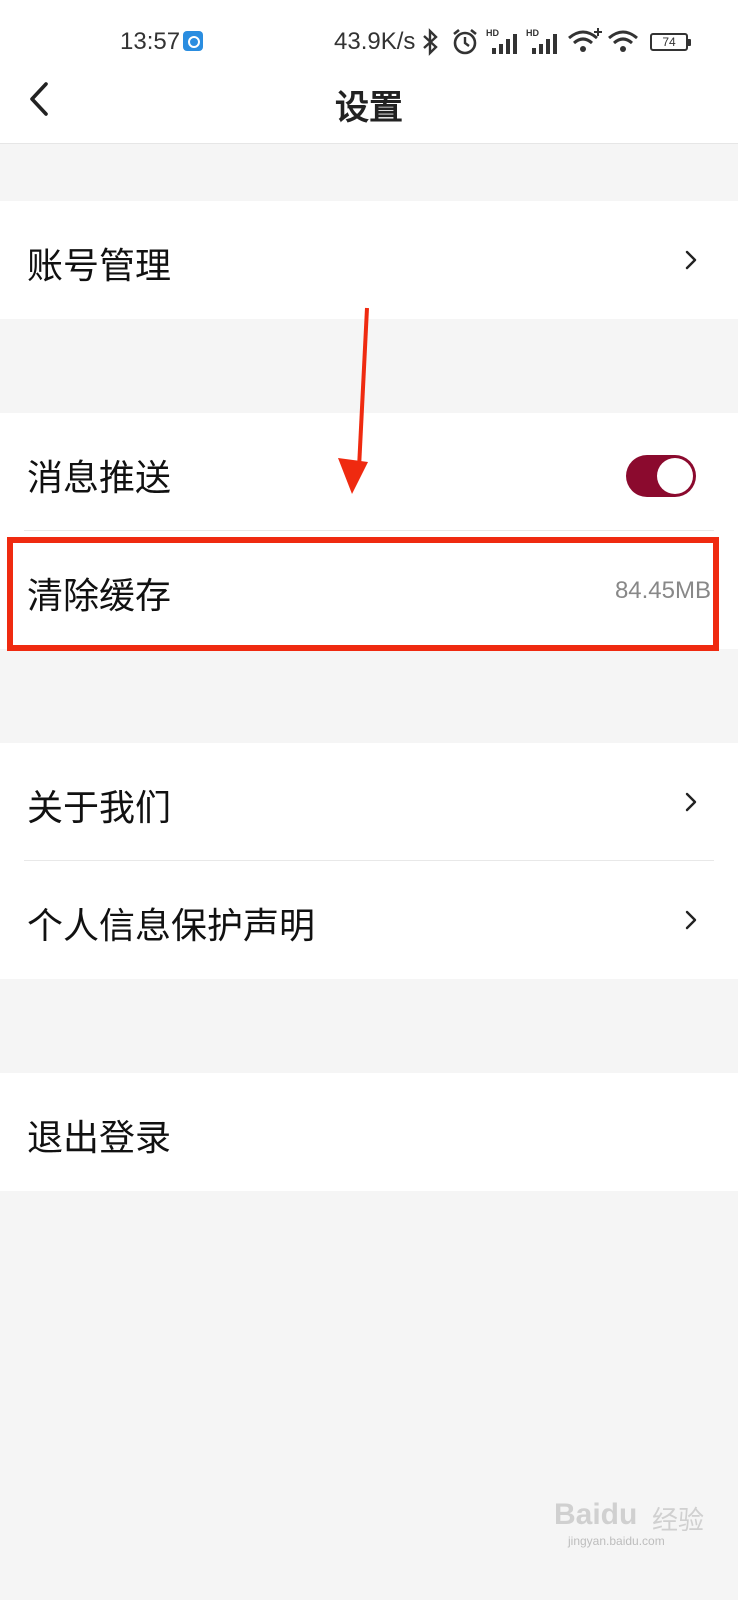 This screenshot has height=1600, width=738. What do you see at coordinates (193, 41) in the screenshot?
I see `app-notification-icon` at bounding box center [193, 41].